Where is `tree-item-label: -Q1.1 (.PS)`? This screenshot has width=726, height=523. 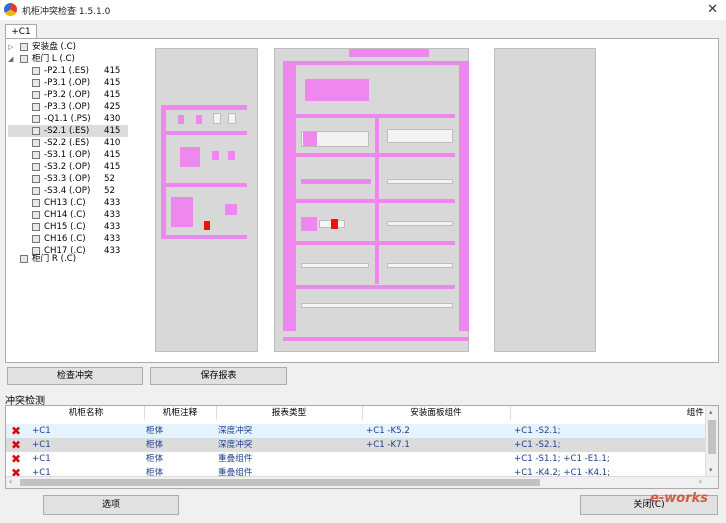 tree-item-label: -Q1.1 (.PS) is located at coordinates (67, 119).